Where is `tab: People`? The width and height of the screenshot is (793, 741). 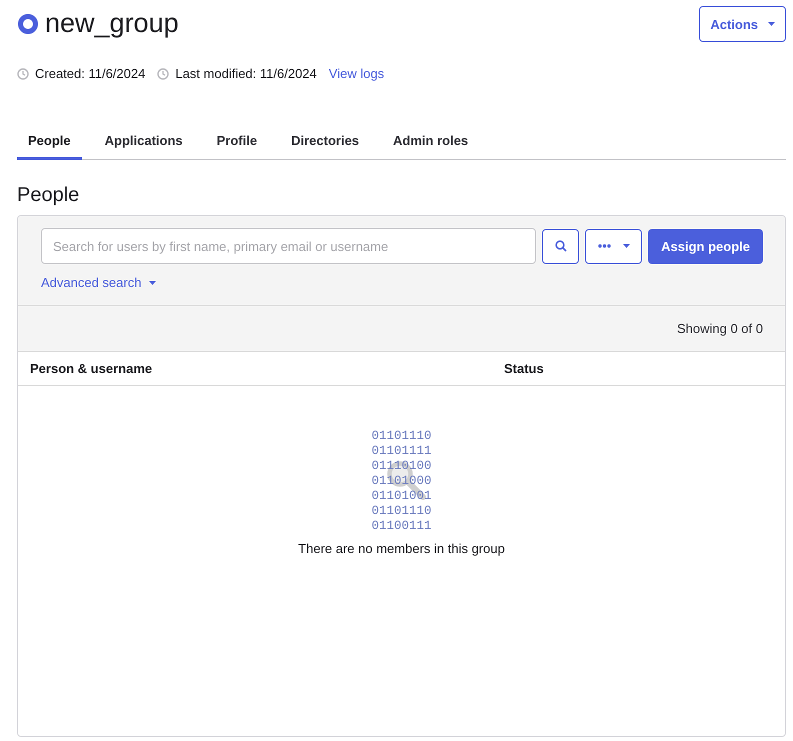
tab: People is located at coordinates (49, 146).